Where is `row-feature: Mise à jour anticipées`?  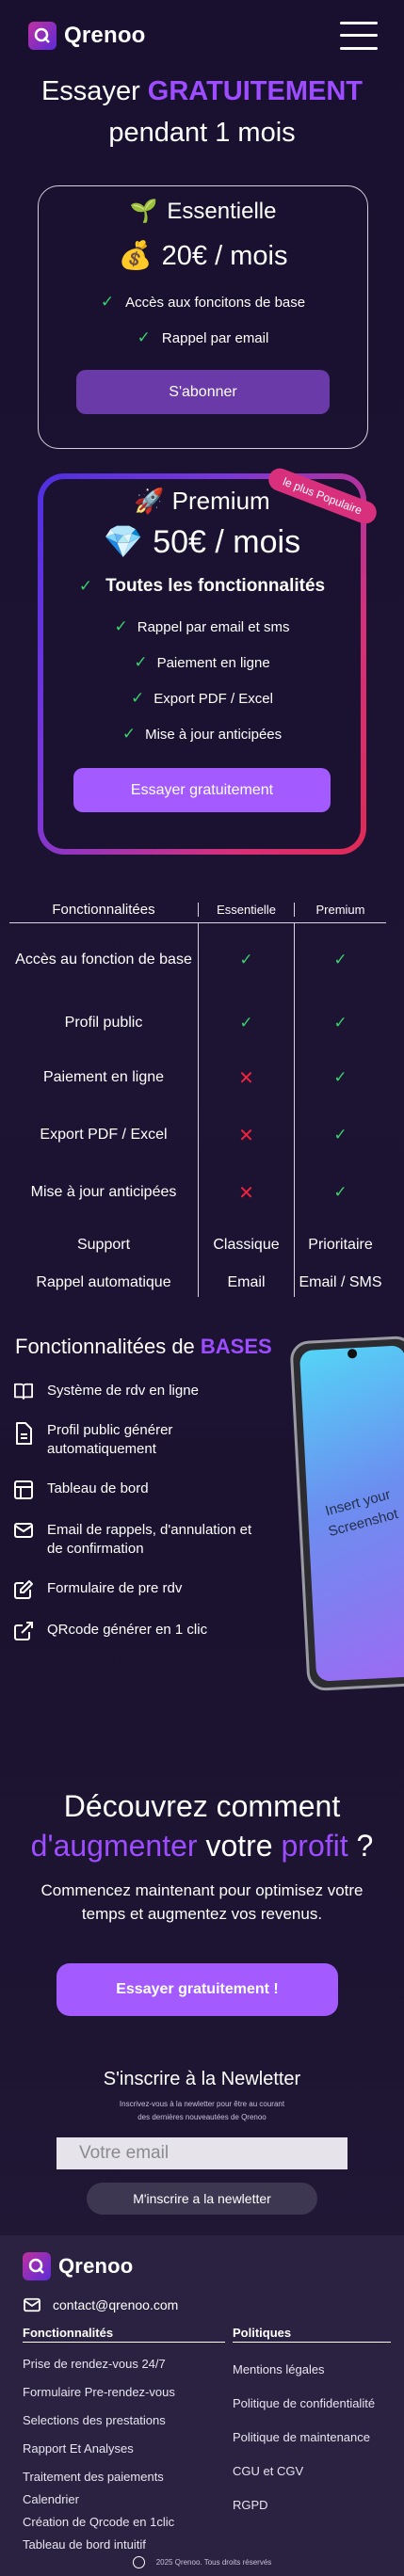 row-feature: Mise à jour anticipées is located at coordinates (103, 1192).